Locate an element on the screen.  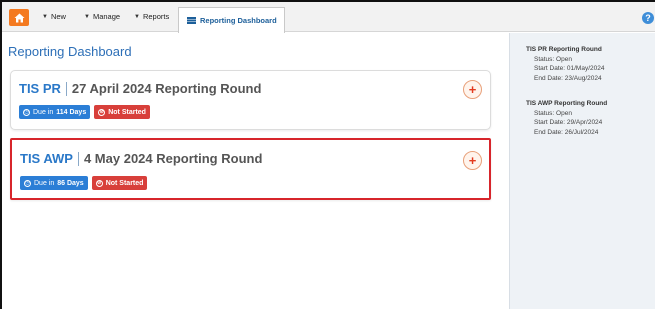
home-icon is located at coordinates (19, 17).